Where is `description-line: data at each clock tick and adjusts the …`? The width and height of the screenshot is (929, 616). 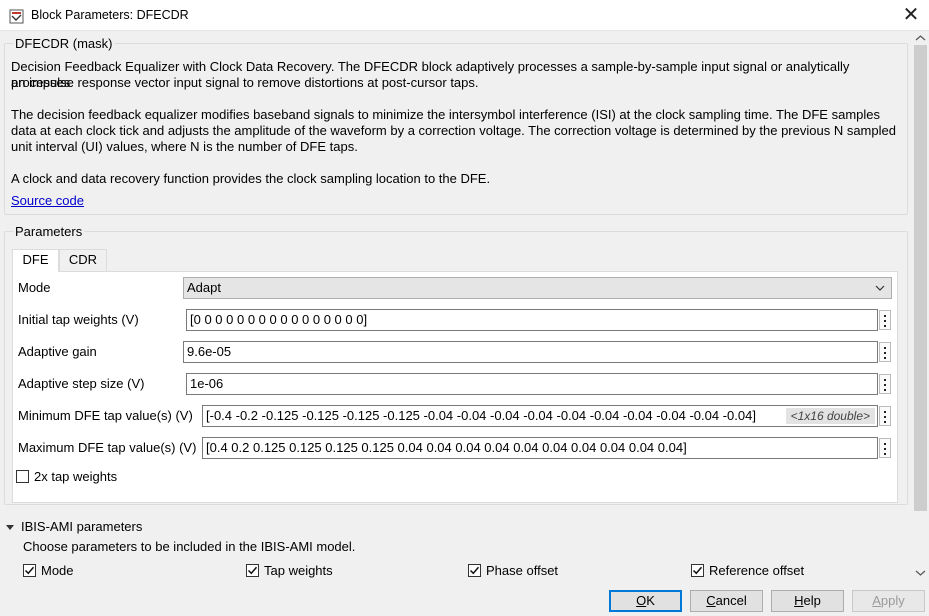 description-line: data at each clock tick and adjusts the … is located at coordinates (453, 130).